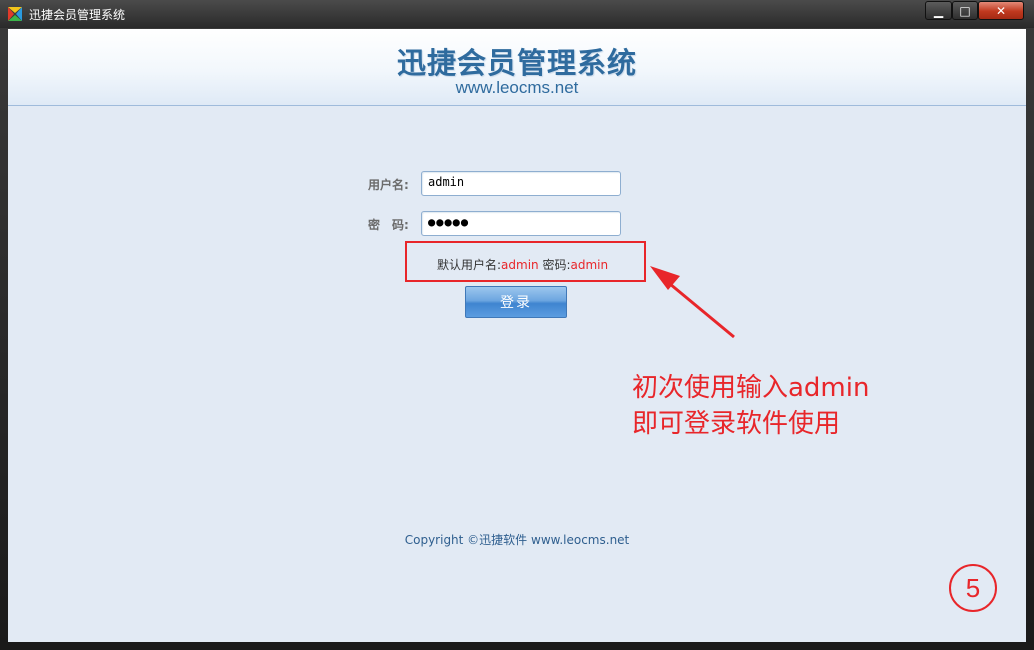 The image size is (1034, 650). Describe the element at coordinates (736, 424) in the screenshot. I see `annotation-line-2: 即可登录软件使用` at that location.